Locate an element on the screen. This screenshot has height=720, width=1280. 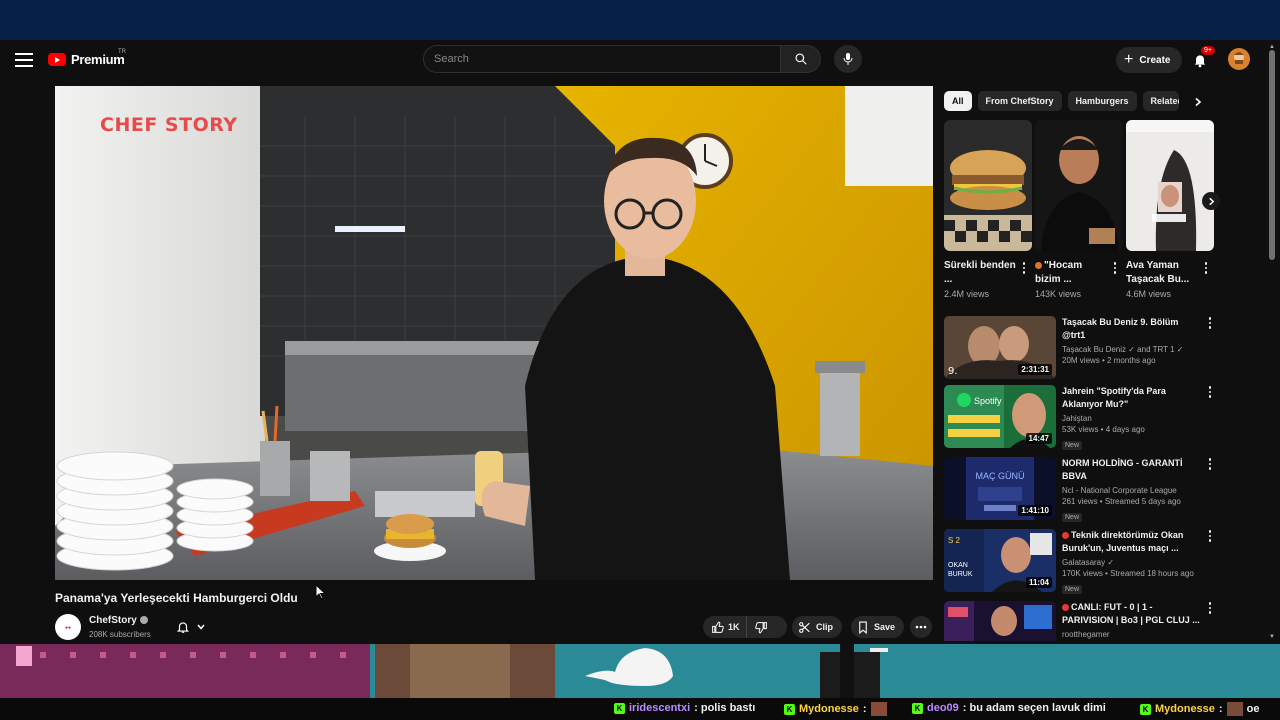
like-count: 1K is located at coordinates (734, 627).